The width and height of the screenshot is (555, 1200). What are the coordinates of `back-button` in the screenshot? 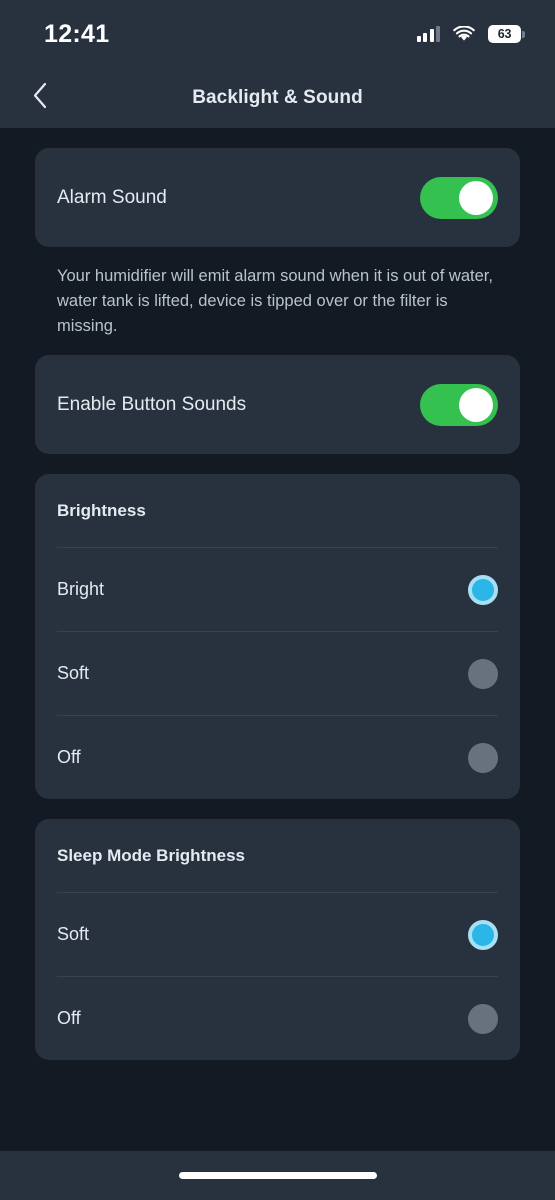 It's located at (40, 98).